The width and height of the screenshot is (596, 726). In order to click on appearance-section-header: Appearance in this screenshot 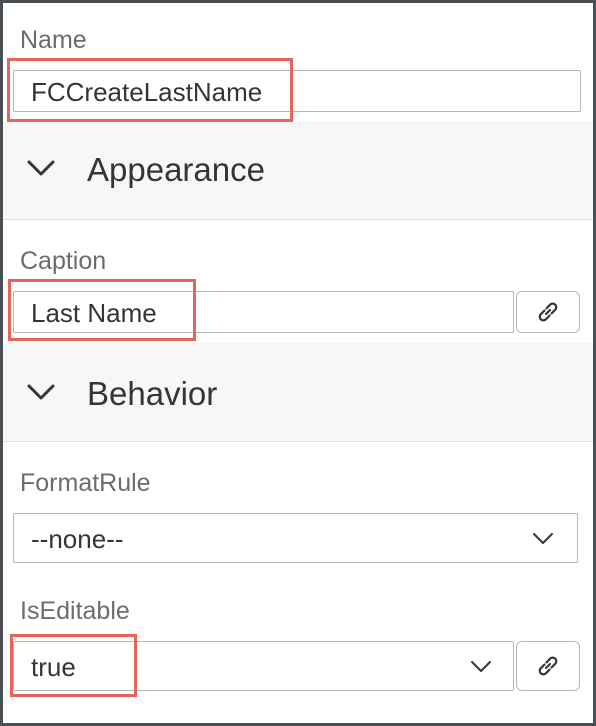, I will do `click(298, 170)`.